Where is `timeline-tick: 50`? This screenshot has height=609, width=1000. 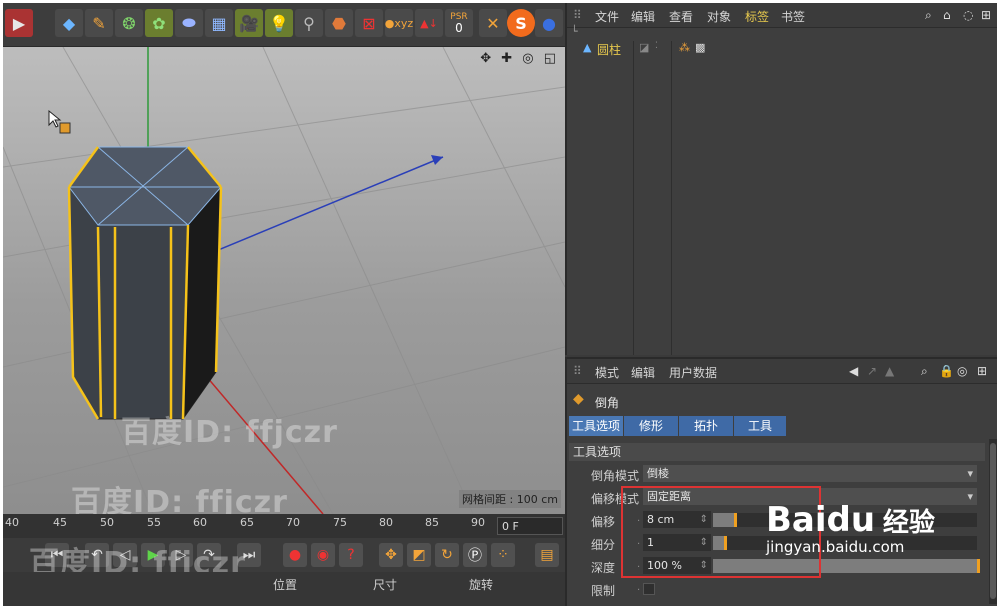 timeline-tick: 50 is located at coordinates (107, 522).